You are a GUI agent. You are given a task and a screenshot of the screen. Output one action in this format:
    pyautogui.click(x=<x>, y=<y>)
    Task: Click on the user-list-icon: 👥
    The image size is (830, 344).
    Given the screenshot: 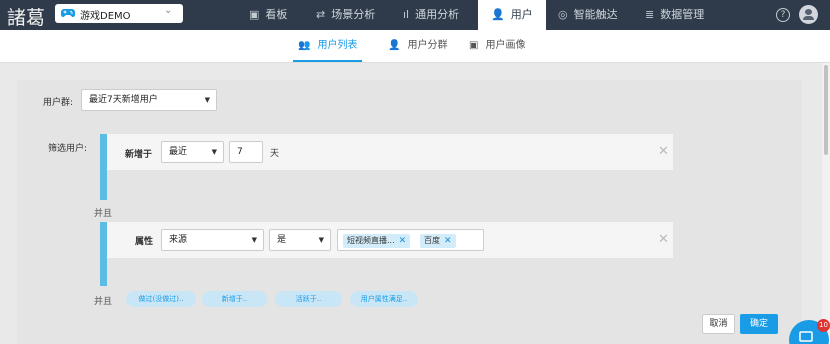 What is the action you would take?
    pyautogui.click(x=304, y=45)
    